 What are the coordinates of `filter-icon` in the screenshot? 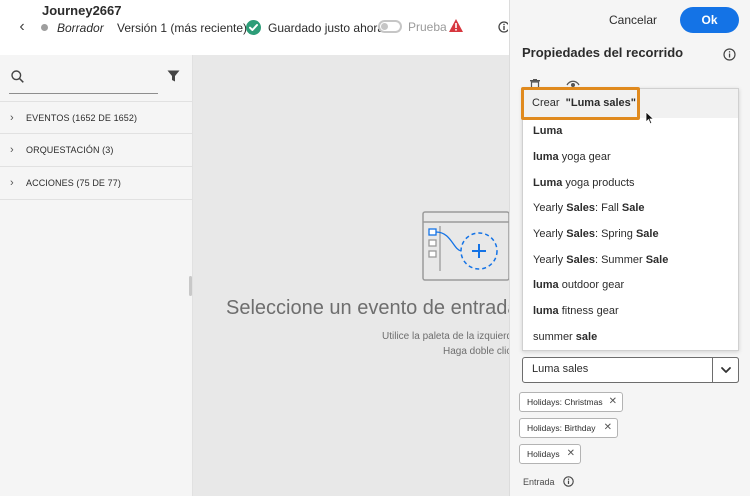 It's located at (173, 76).